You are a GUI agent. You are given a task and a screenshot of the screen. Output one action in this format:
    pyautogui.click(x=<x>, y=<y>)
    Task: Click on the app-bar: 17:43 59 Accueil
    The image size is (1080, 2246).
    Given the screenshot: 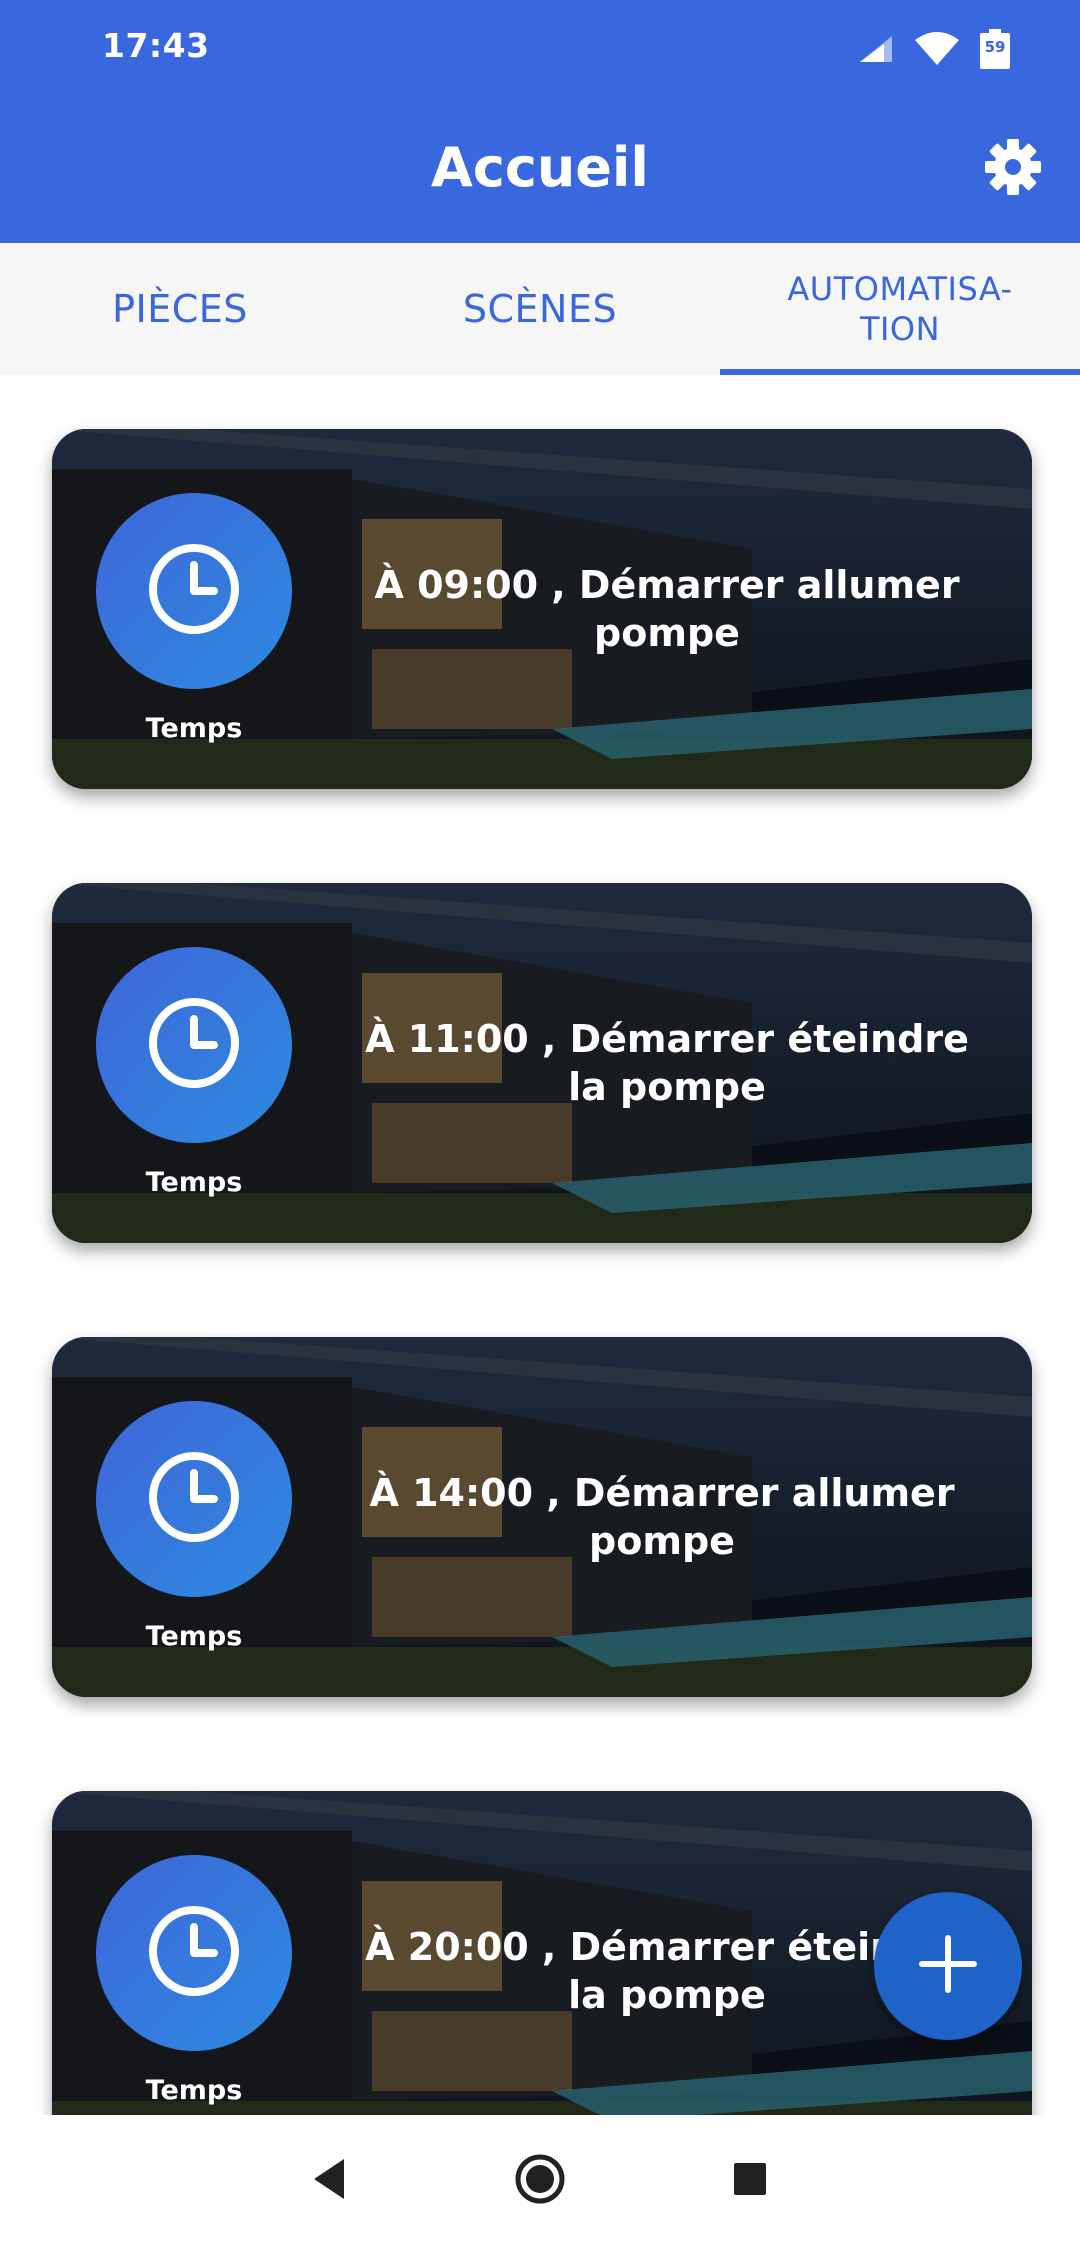 What is the action you would take?
    pyautogui.click(x=540, y=121)
    